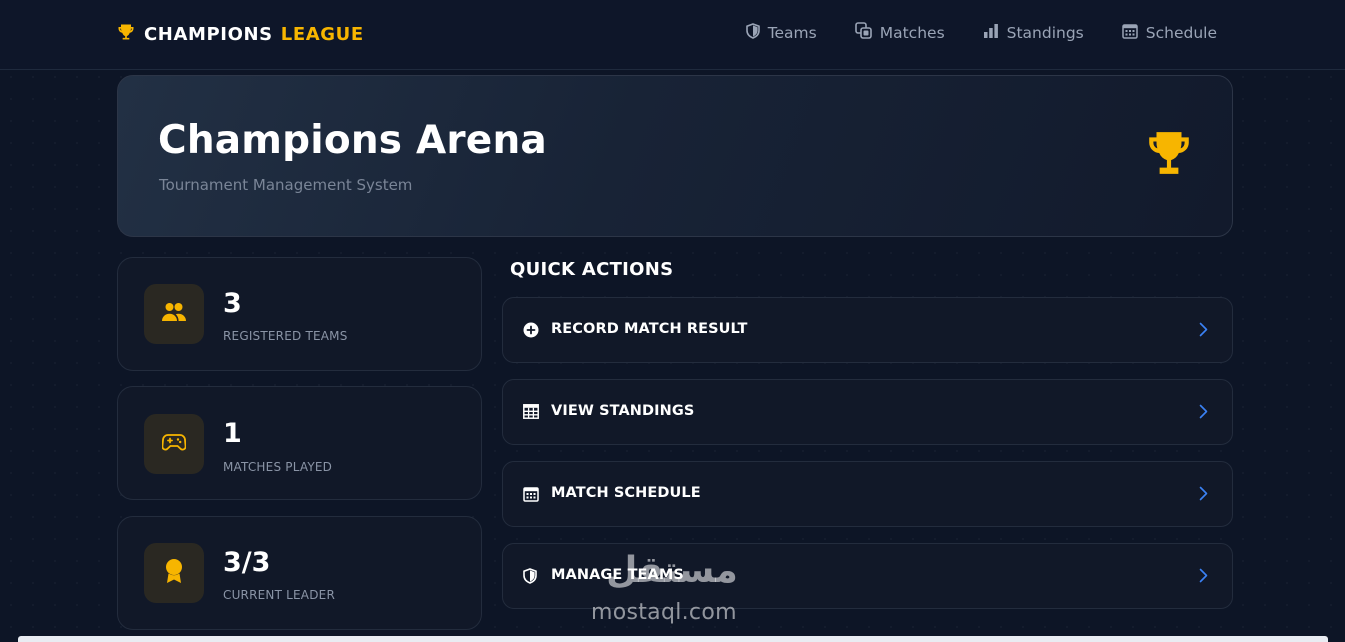  I want to click on stat-value: 3, so click(232, 303).